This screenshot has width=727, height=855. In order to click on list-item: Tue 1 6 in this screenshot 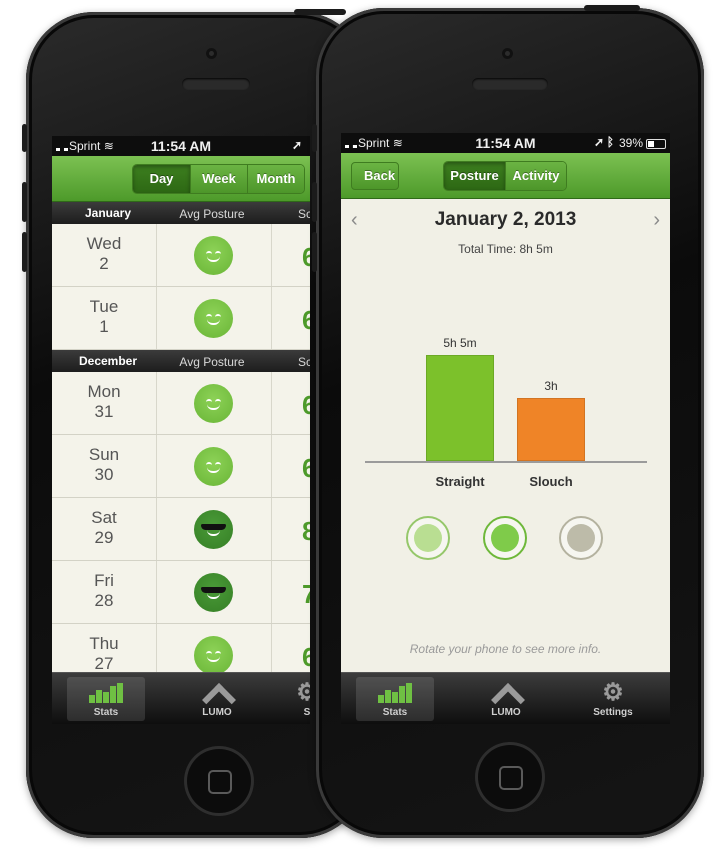, I will do `click(181, 318)`.